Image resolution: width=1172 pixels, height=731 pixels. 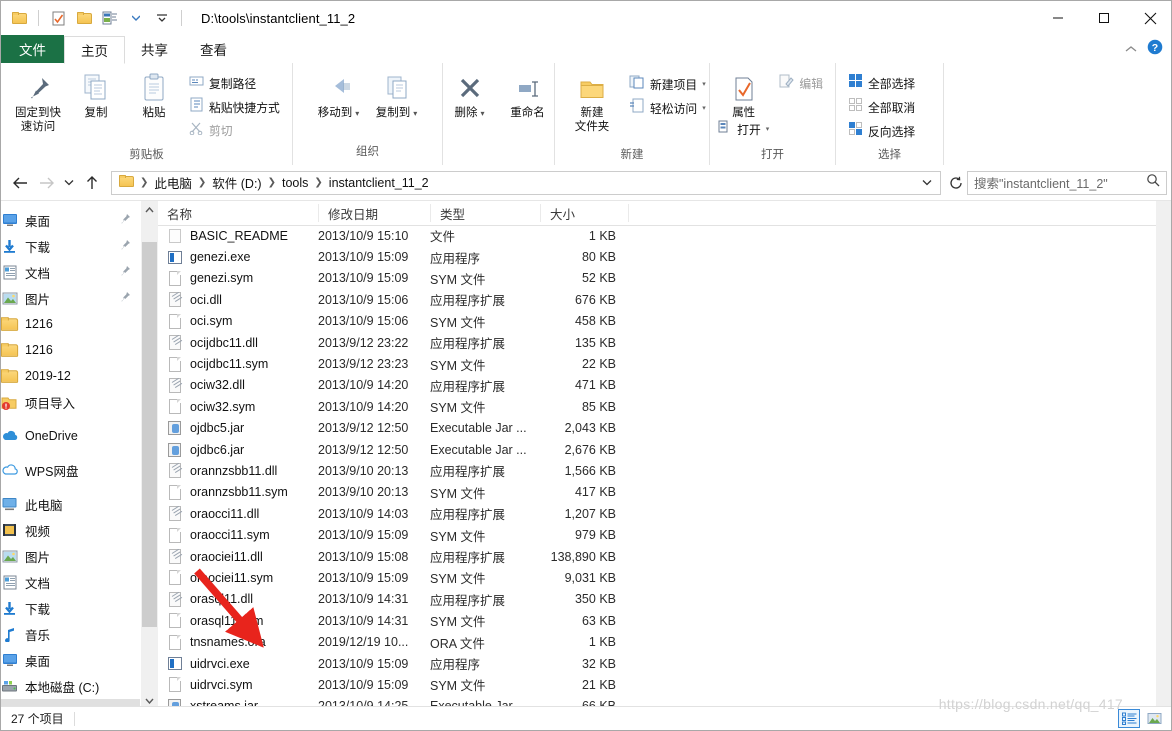 I want to click on tab-view: 查看, so click(x=213, y=49).